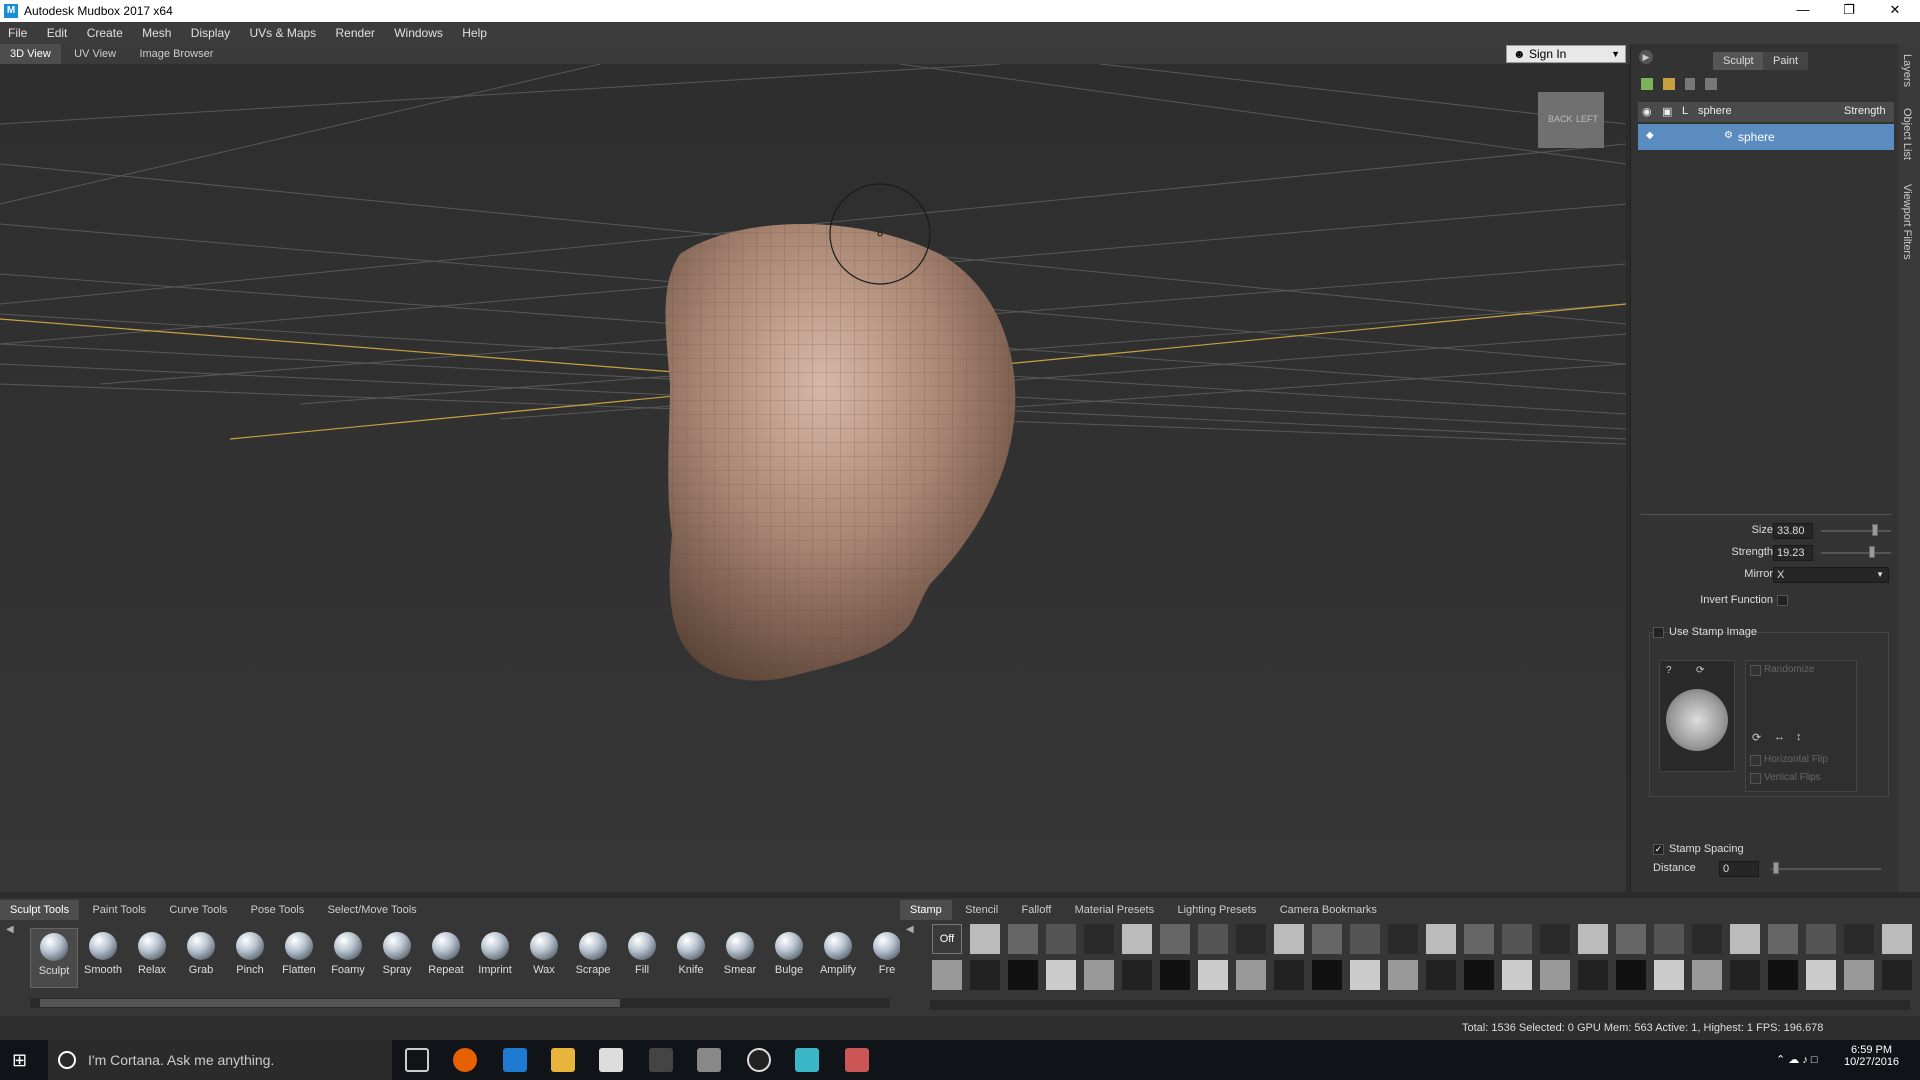  What do you see at coordinates (611, 1060) in the screenshot?
I see `store-icon` at bounding box center [611, 1060].